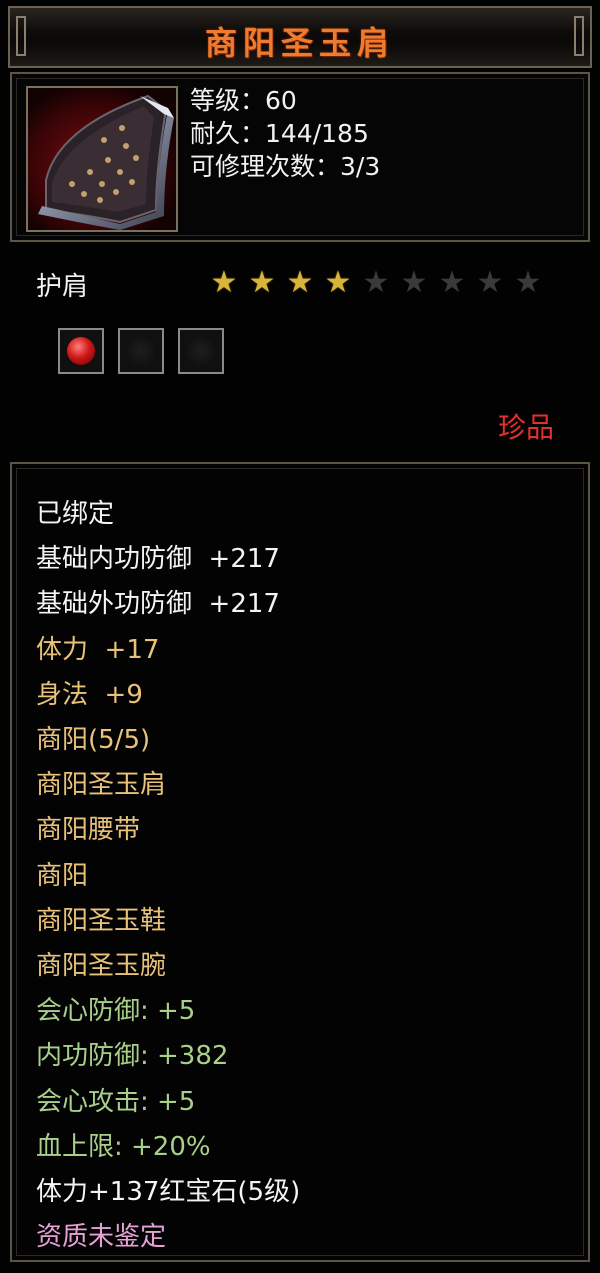  What do you see at coordinates (168, 1192) in the screenshot?
I see `attribute-line: 体力+137红宝石(5级)` at bounding box center [168, 1192].